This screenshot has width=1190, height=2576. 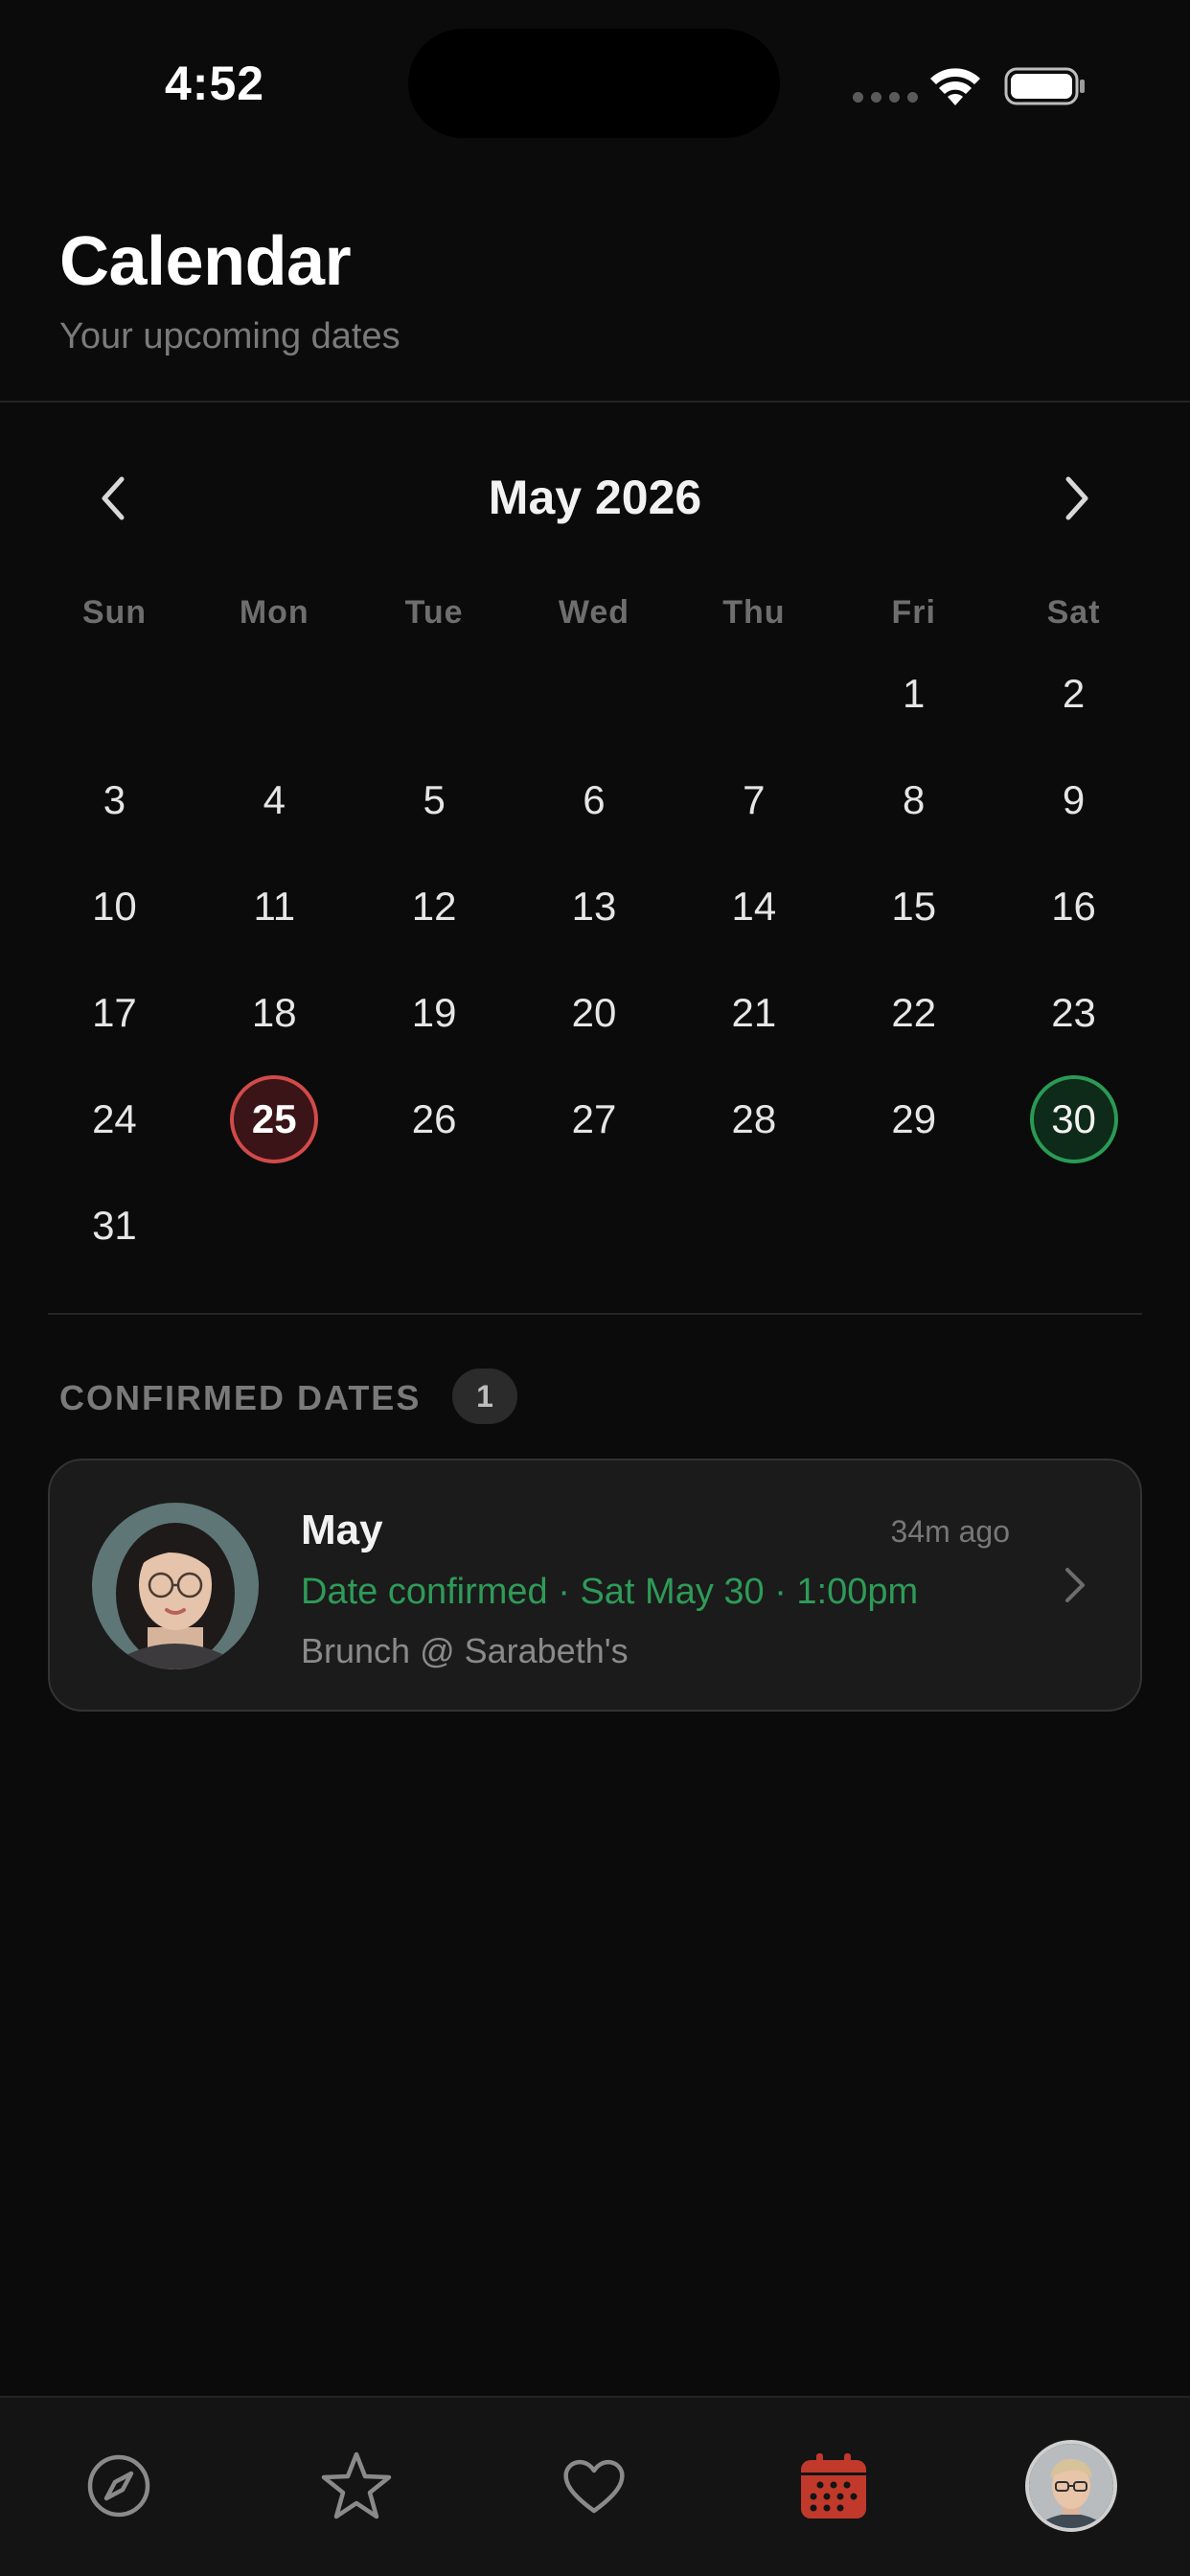 I want to click on calendar-day-number: 1, so click(x=915, y=693).